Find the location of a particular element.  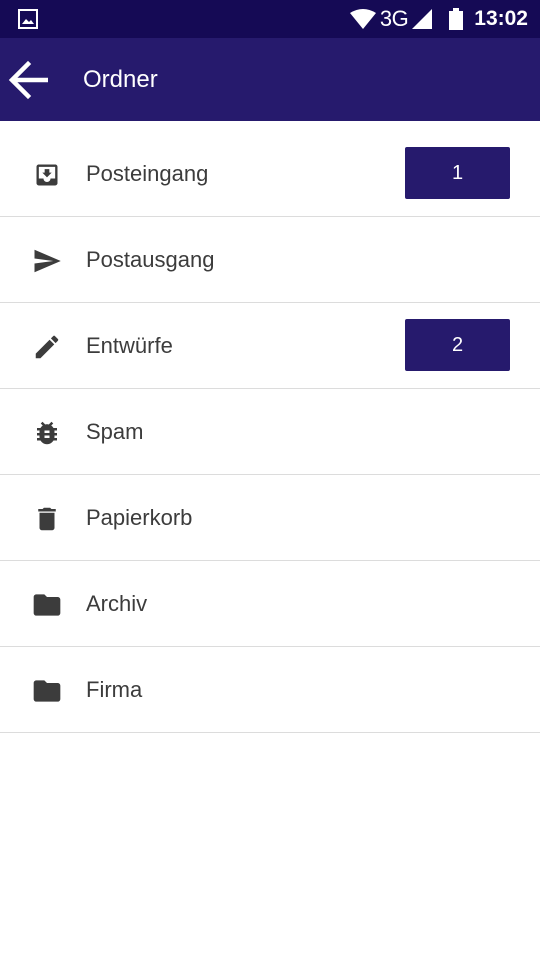

folder-item-papierkorb: Papierkorb is located at coordinates (270, 518).